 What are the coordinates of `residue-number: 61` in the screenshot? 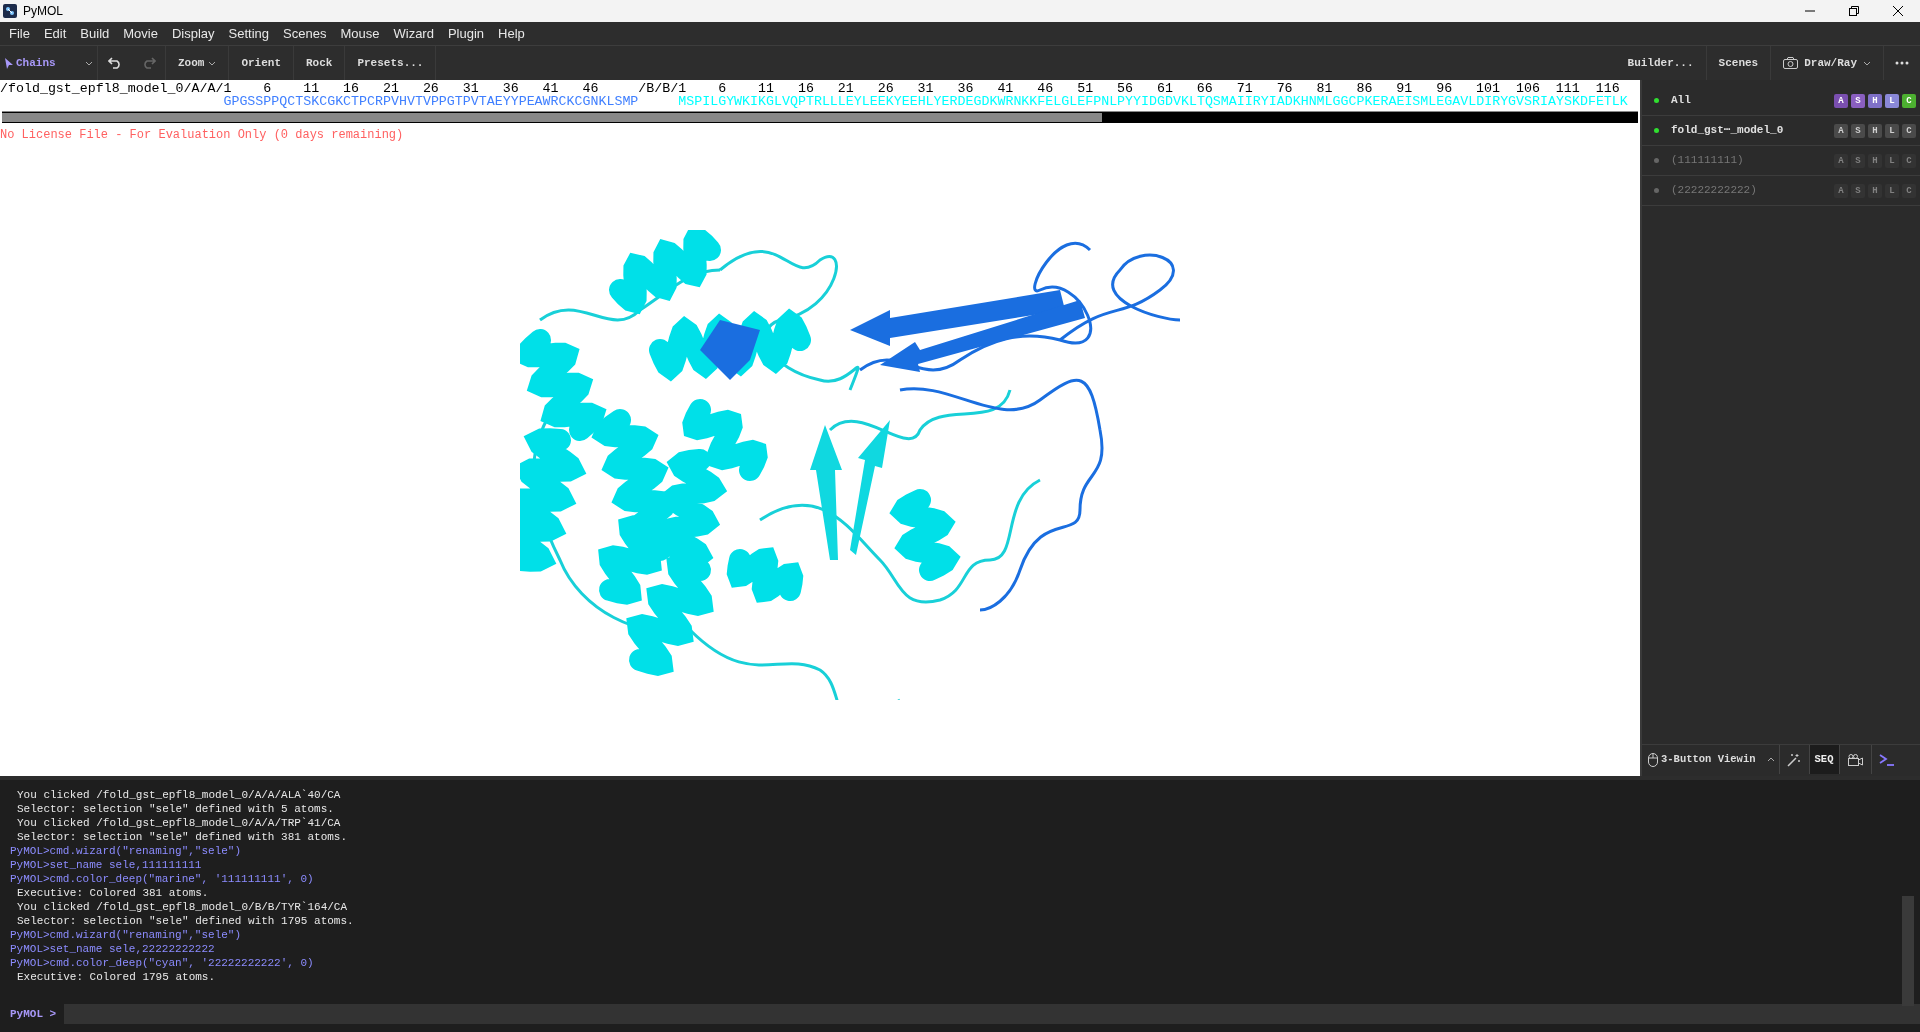 It's located at (1165, 88).